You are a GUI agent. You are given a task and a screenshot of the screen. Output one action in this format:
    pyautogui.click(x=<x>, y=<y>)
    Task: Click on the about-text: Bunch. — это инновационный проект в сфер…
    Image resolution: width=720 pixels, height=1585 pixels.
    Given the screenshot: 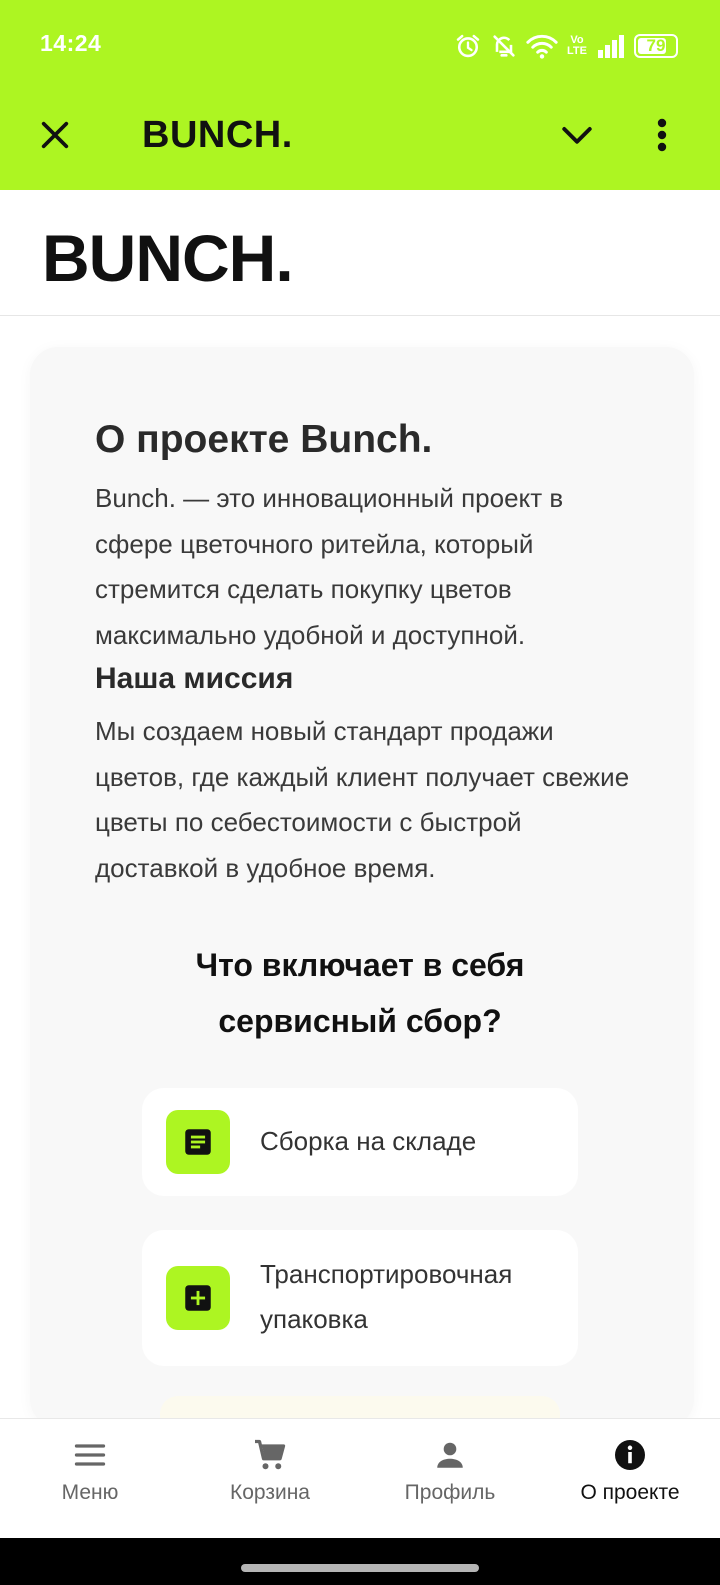 What is the action you would take?
    pyautogui.click(x=329, y=566)
    